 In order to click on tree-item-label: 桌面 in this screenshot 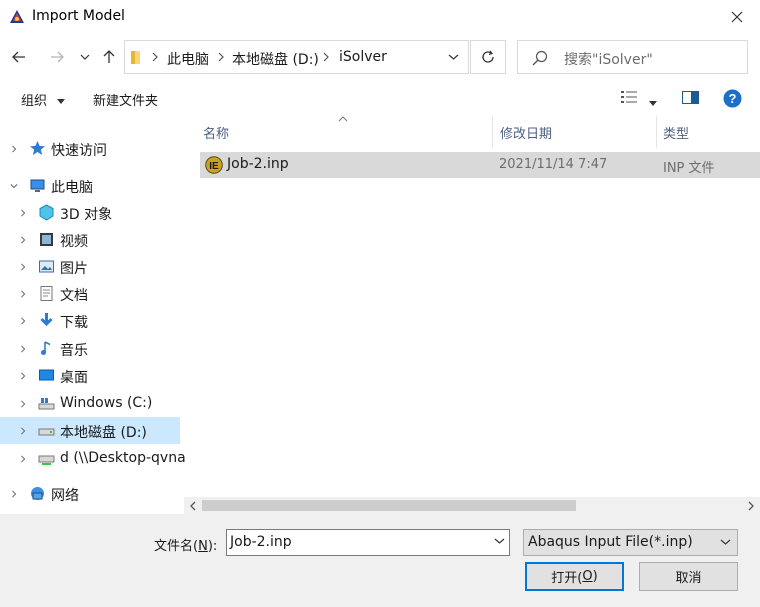, I will do `click(74, 378)`.